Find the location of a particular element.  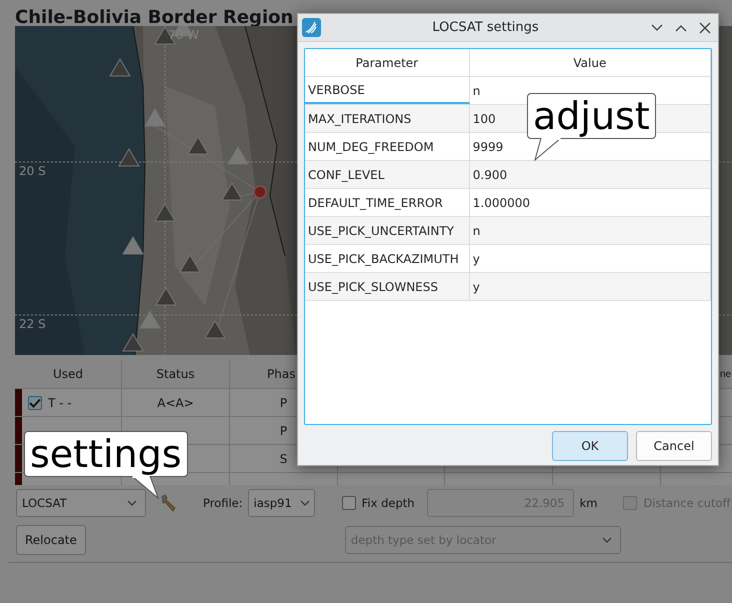

table-cell: A<A> is located at coordinates (176, 402).